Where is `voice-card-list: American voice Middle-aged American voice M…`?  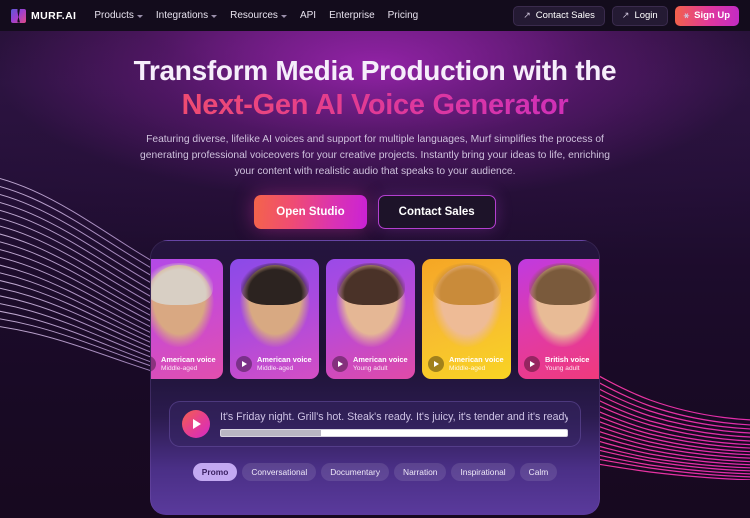
voice-card-list: American voice Middle-aged American voice M… is located at coordinates (375, 319).